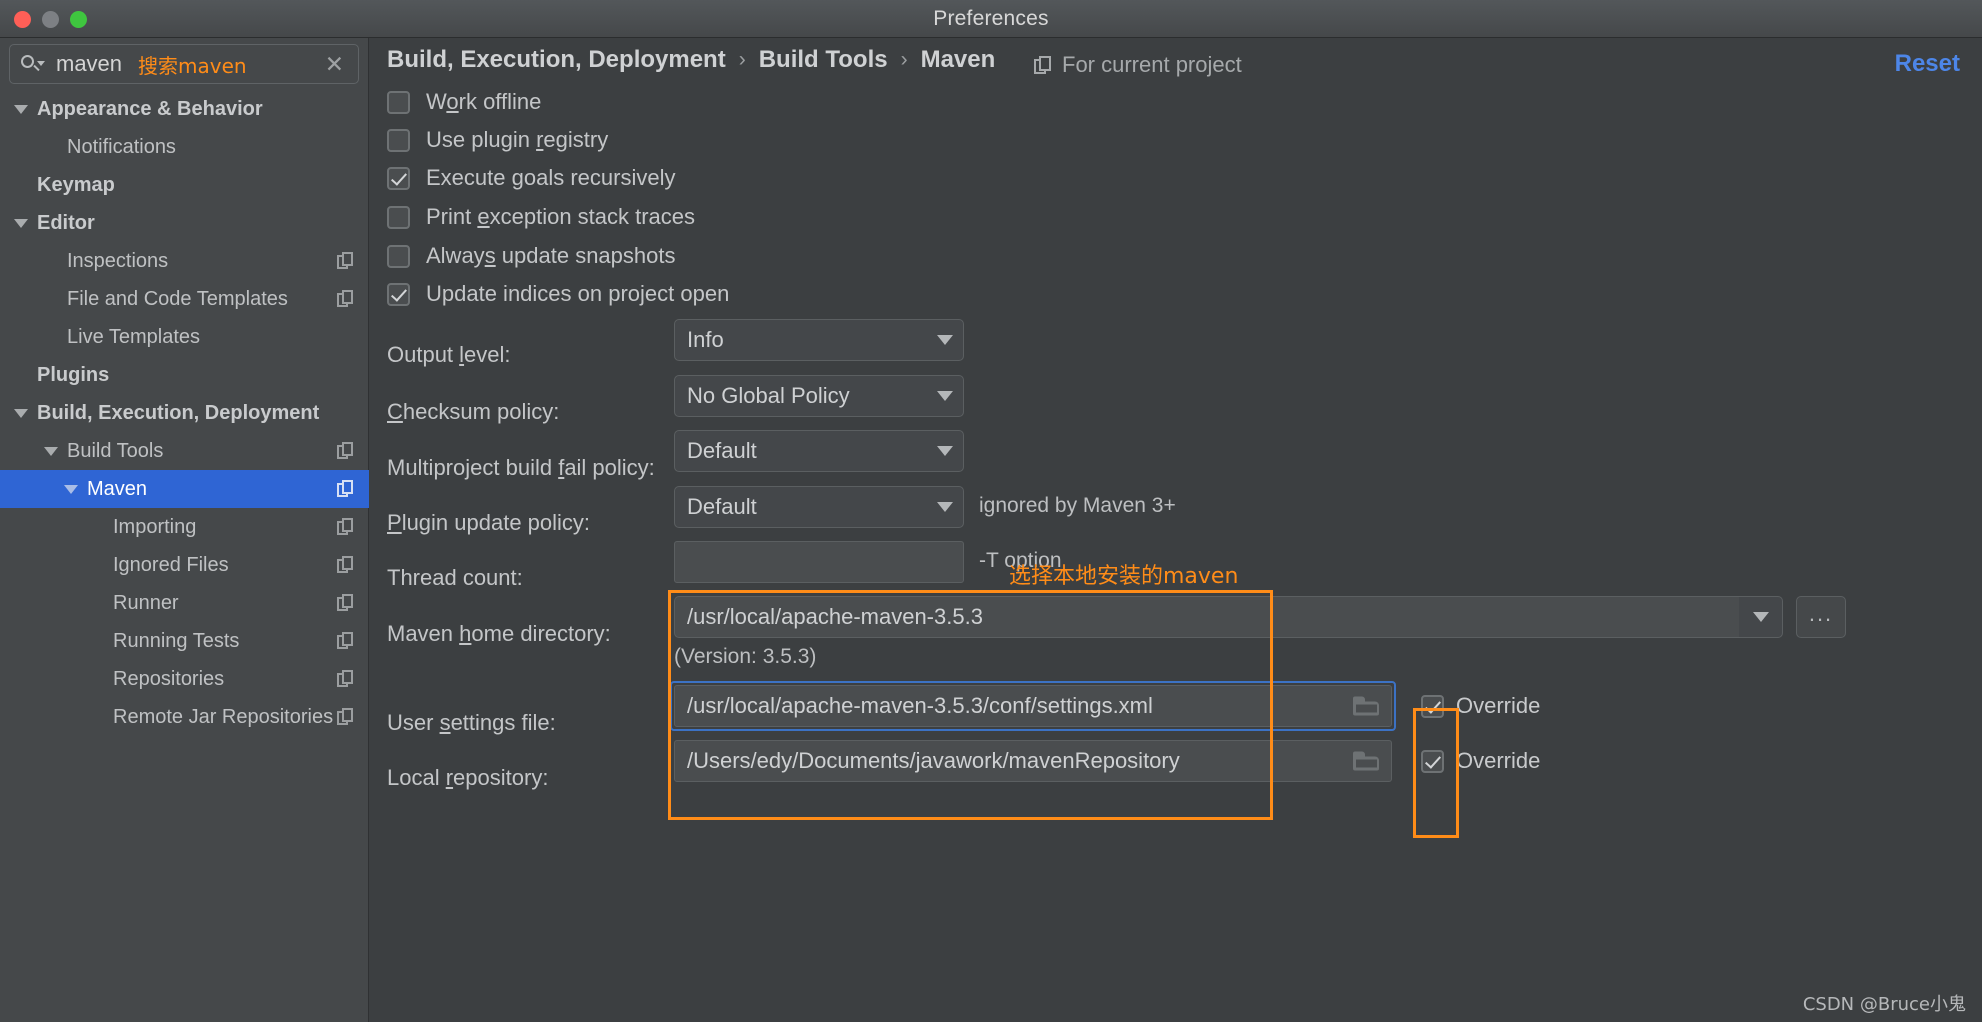 Image resolution: width=1982 pixels, height=1022 pixels. What do you see at coordinates (819, 396) in the screenshot?
I see `checksum-policy-select: No Global Policy` at bounding box center [819, 396].